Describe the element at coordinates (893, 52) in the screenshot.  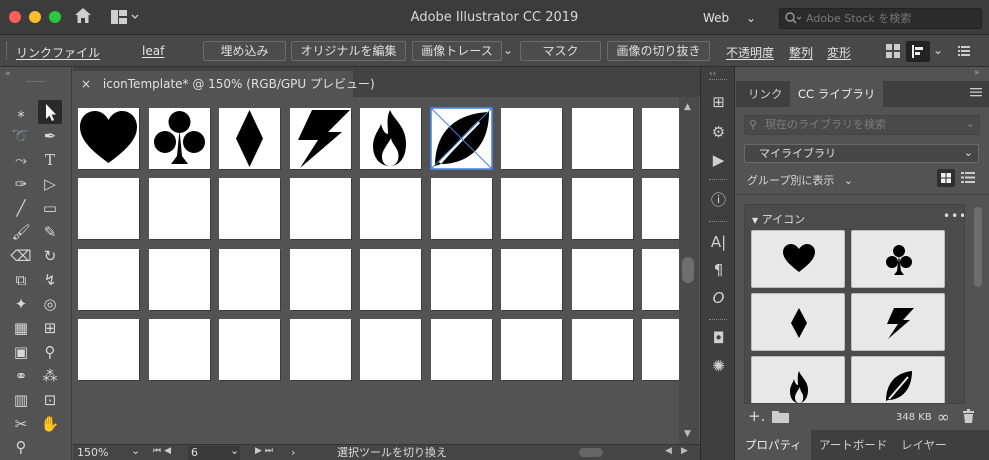
I see `isolate-grid-icon` at that location.